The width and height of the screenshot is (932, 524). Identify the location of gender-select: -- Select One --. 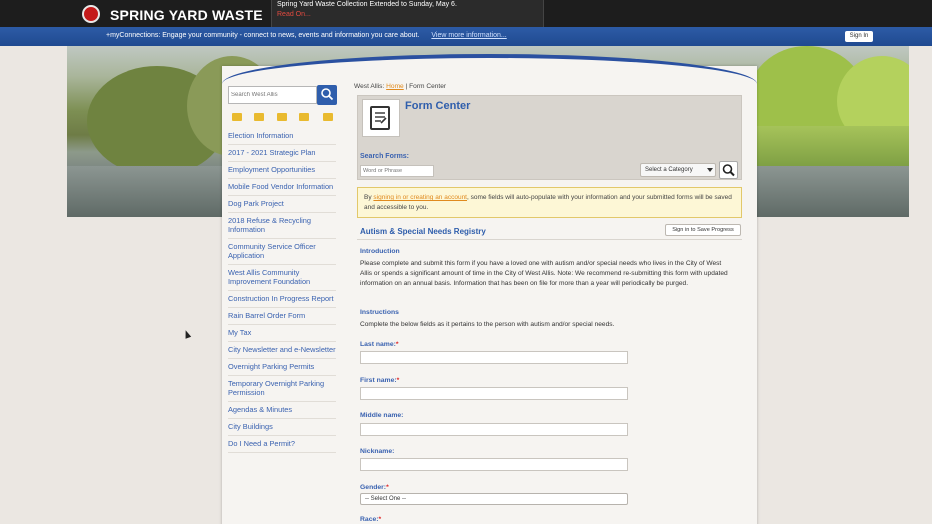
(494, 499).